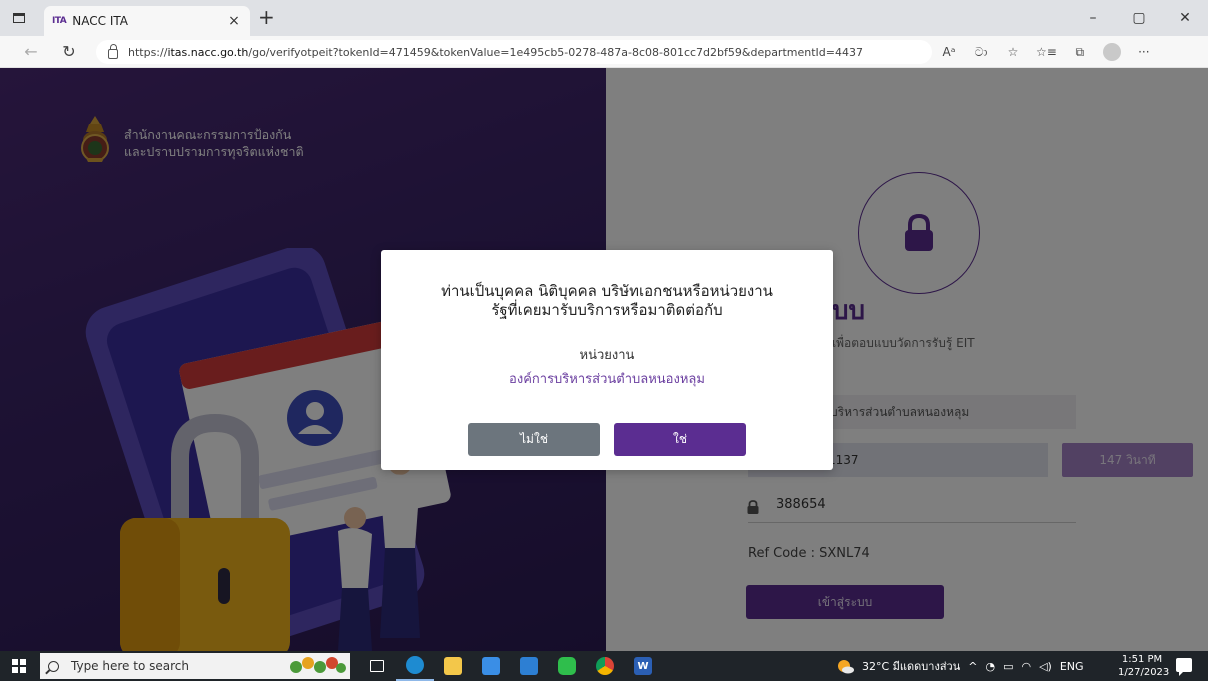  What do you see at coordinates (1184, 667) in the screenshot?
I see `notification-icon` at bounding box center [1184, 667].